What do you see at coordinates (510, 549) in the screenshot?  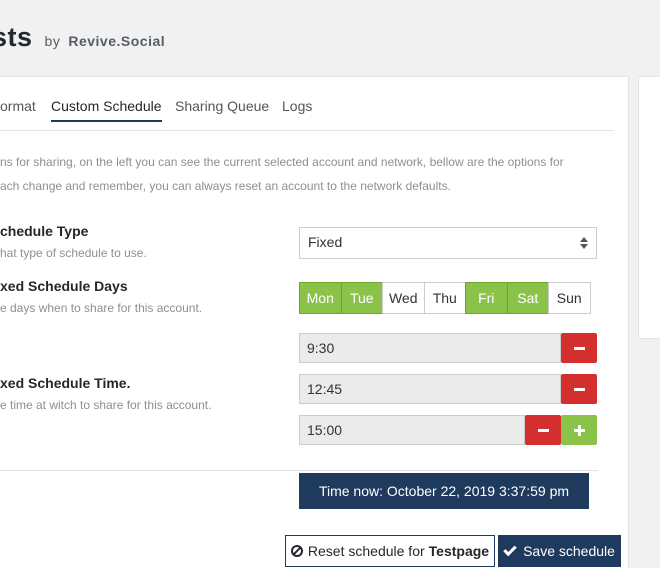 I see `check-icon` at bounding box center [510, 549].